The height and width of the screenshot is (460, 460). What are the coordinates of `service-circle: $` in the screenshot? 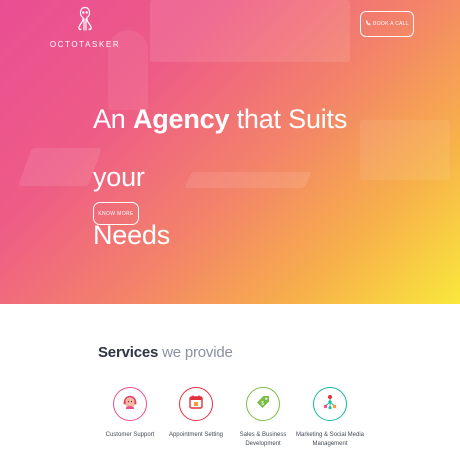 It's located at (263, 404).